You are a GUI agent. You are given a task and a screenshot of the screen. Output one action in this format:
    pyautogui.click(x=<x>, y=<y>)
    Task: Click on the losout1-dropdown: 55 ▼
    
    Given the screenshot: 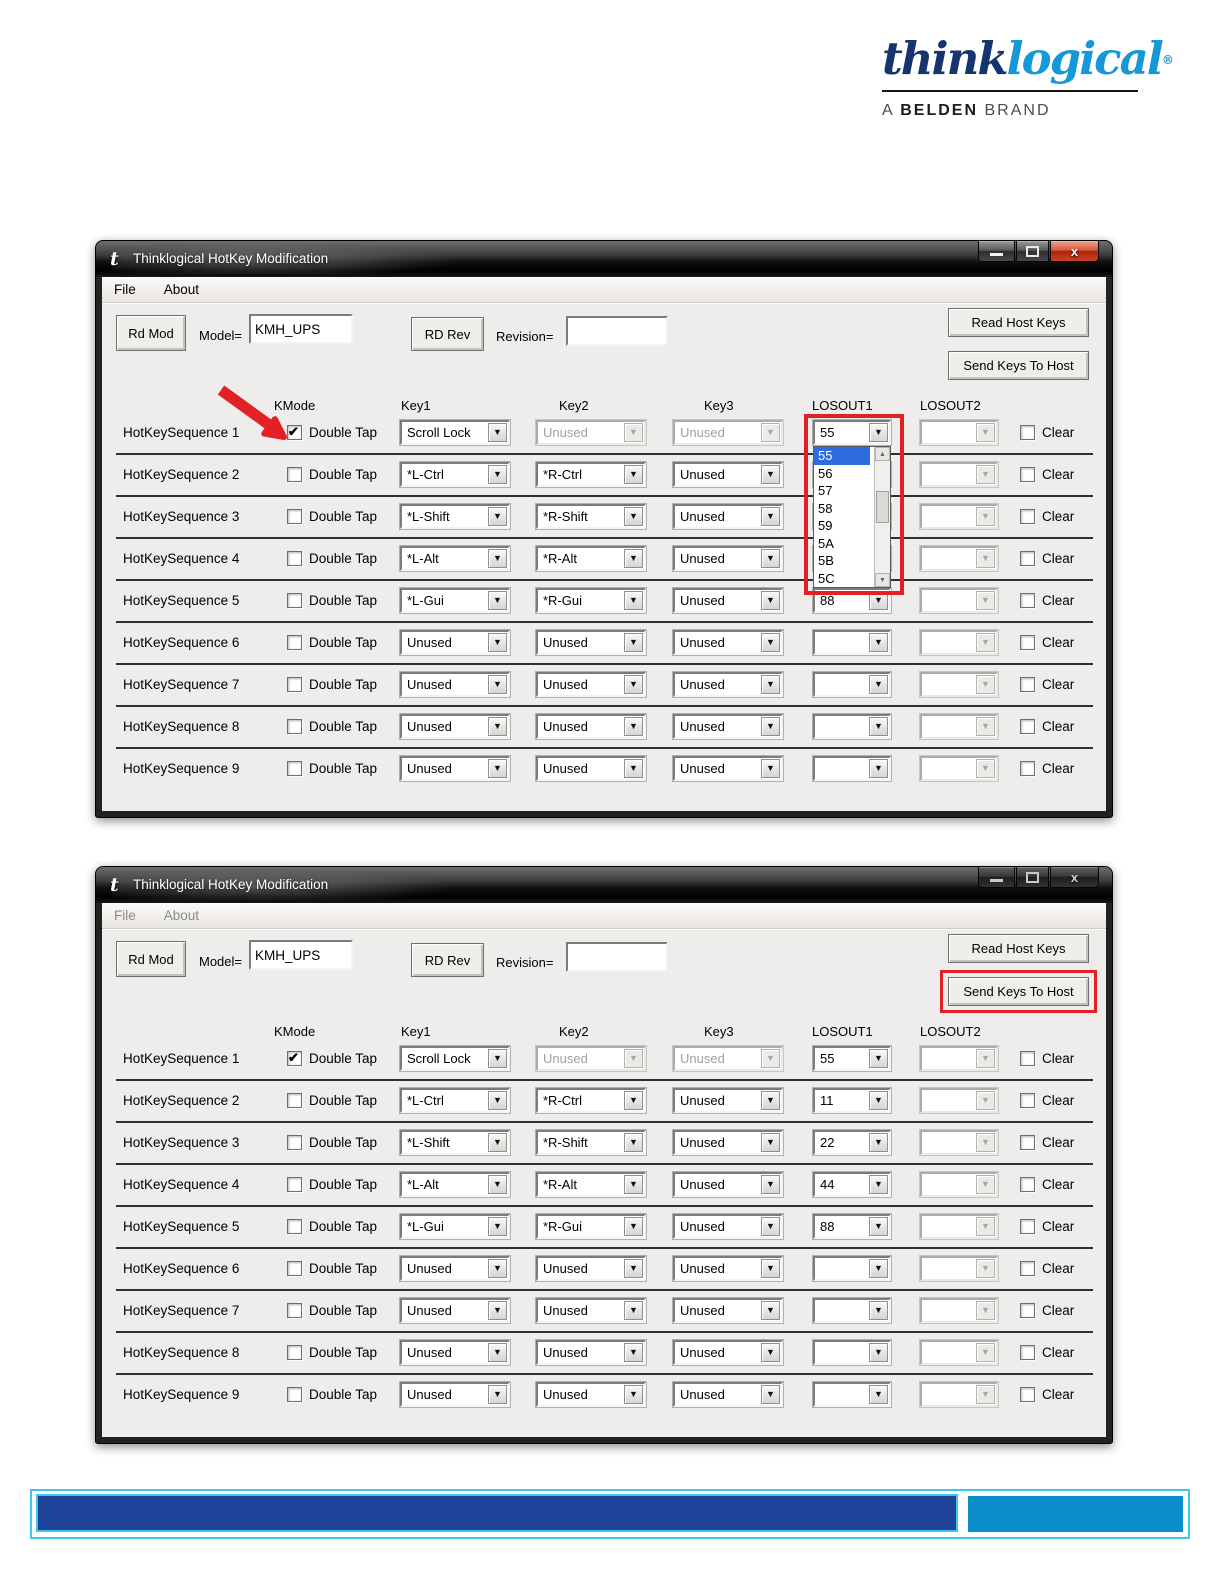 What is the action you would take?
    pyautogui.click(x=852, y=1058)
    